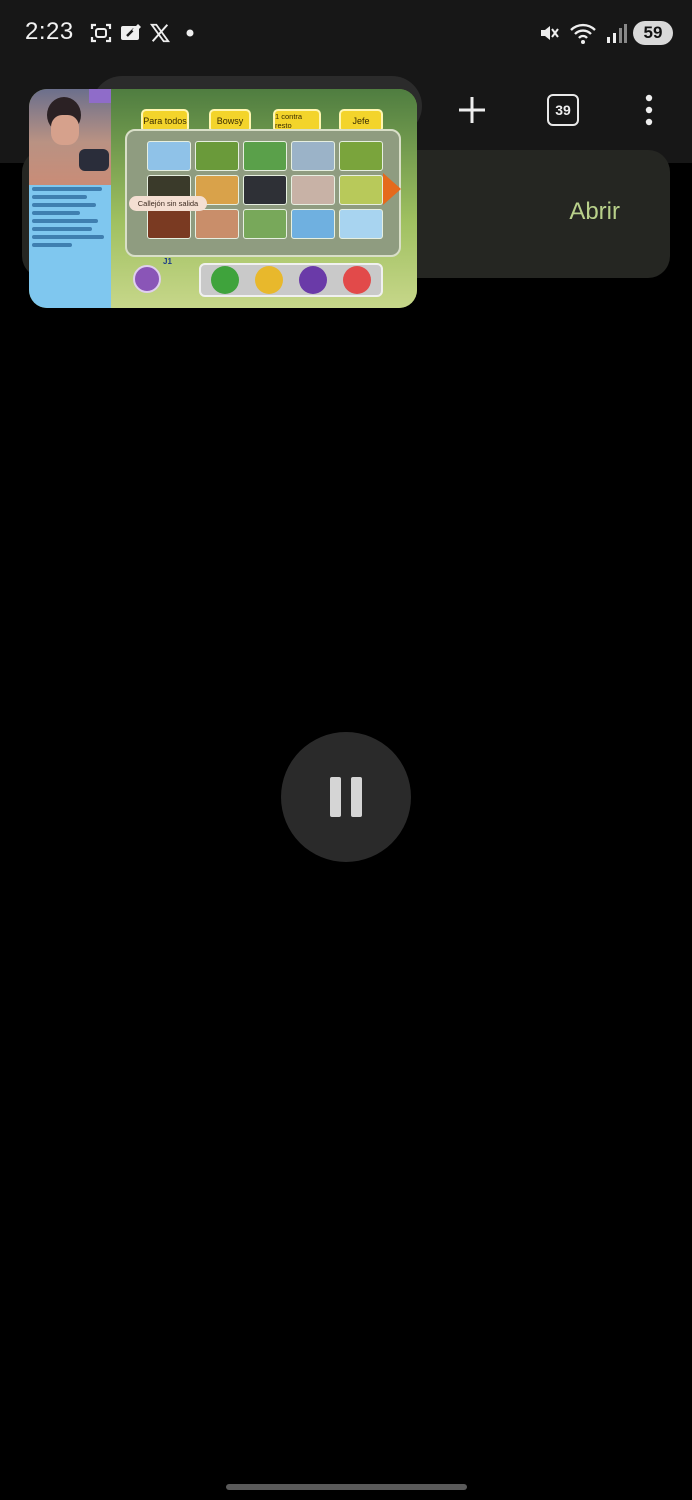 The height and width of the screenshot is (1500, 692). What do you see at coordinates (653, 33) in the screenshot?
I see `battery-indicator: 59` at bounding box center [653, 33].